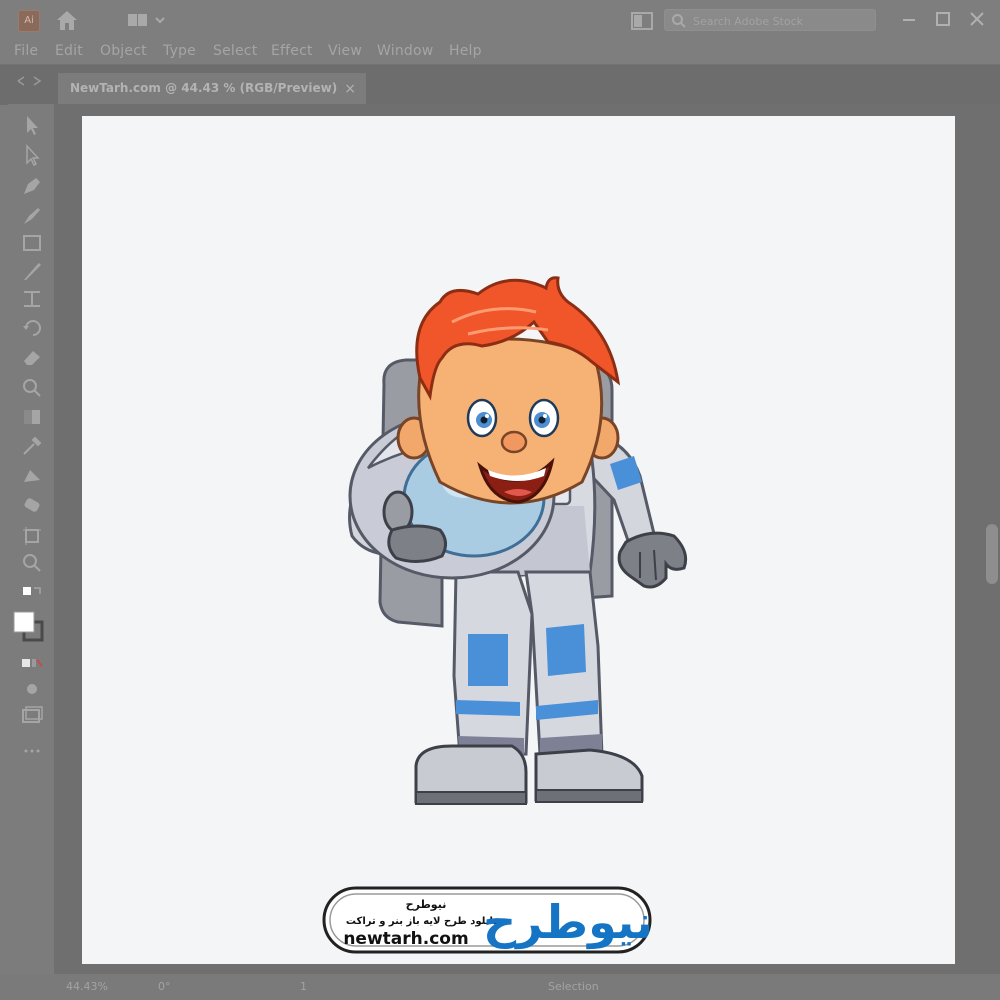  Describe the element at coordinates (909, 19) in the screenshot. I see `minimize-icon` at that location.